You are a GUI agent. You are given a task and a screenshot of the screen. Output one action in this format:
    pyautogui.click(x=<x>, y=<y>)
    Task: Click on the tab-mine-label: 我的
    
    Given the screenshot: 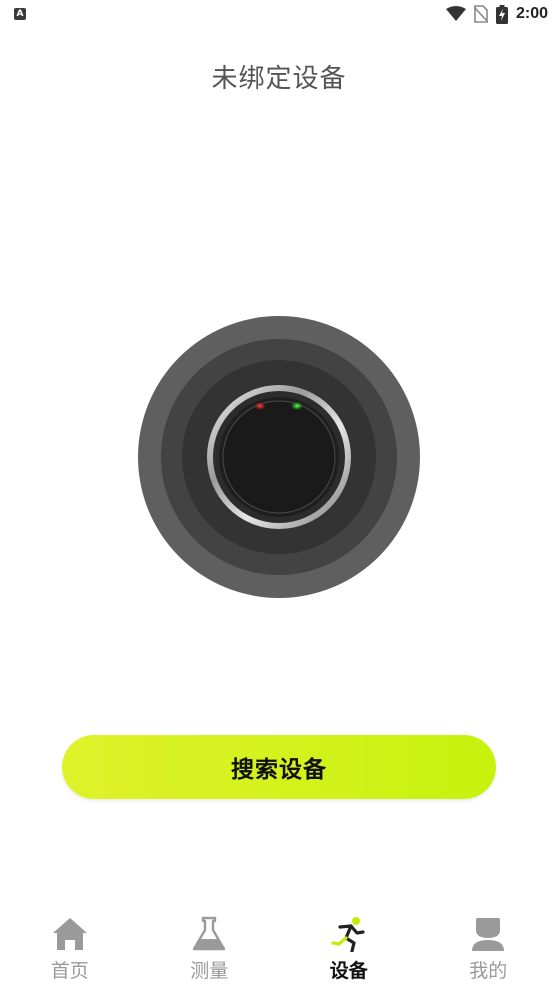 What is the action you would take?
    pyautogui.click(x=488, y=971)
    